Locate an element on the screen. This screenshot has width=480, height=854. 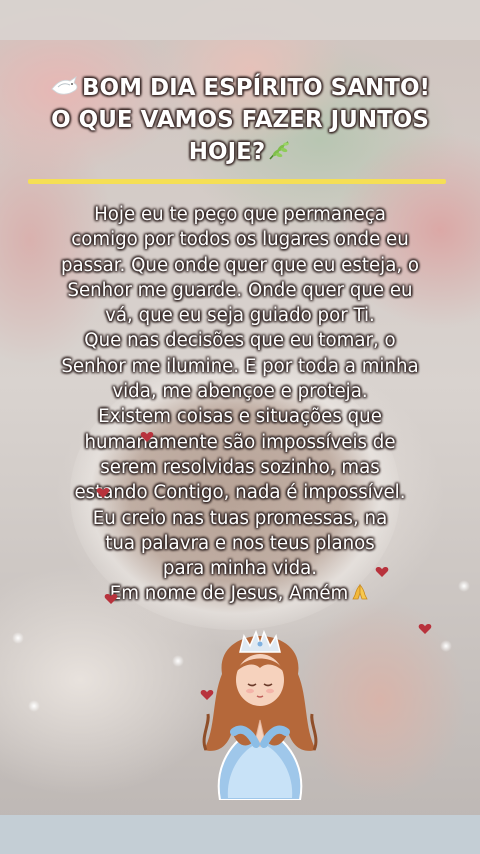
prayer-line: Hoje eu te peço que permaneça is located at coordinates (240, 214).